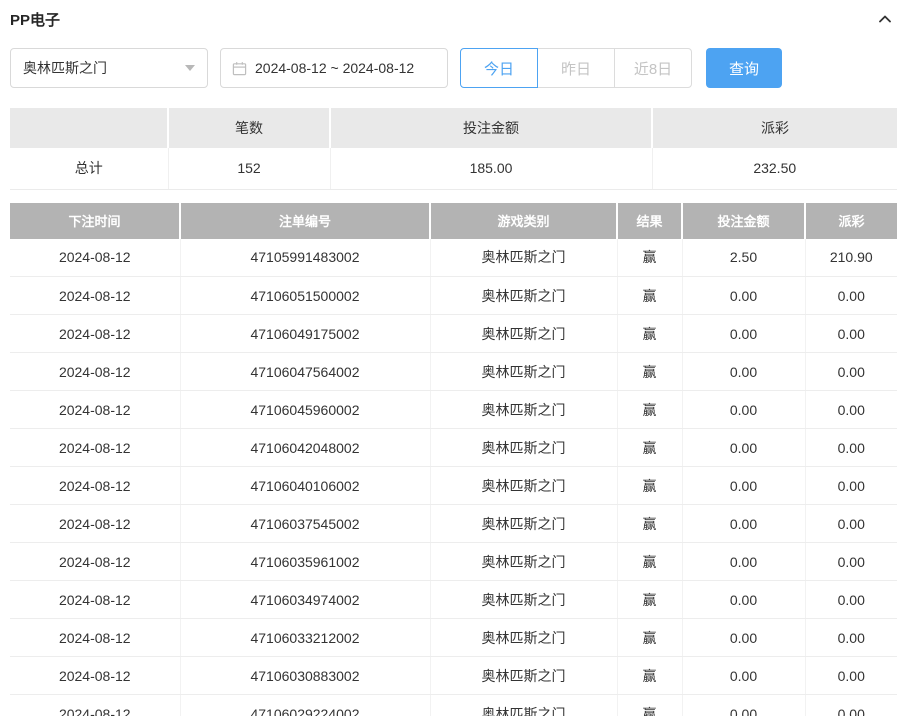  What do you see at coordinates (305, 371) in the screenshot?
I see `cell-order-id: 47106047564002` at bounding box center [305, 371].